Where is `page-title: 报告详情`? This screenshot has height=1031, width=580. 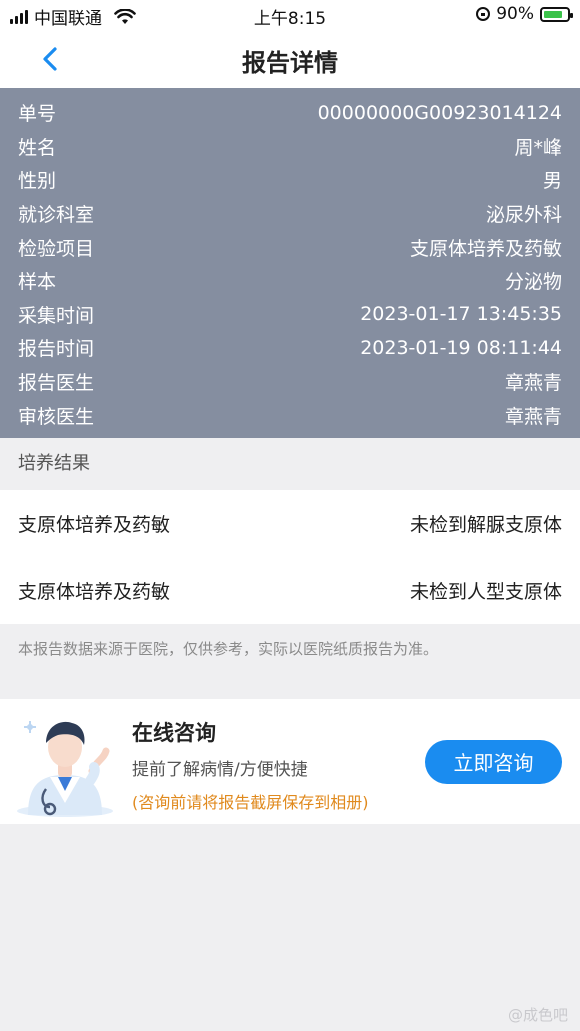
page-title: 报告详情 is located at coordinates (290, 63).